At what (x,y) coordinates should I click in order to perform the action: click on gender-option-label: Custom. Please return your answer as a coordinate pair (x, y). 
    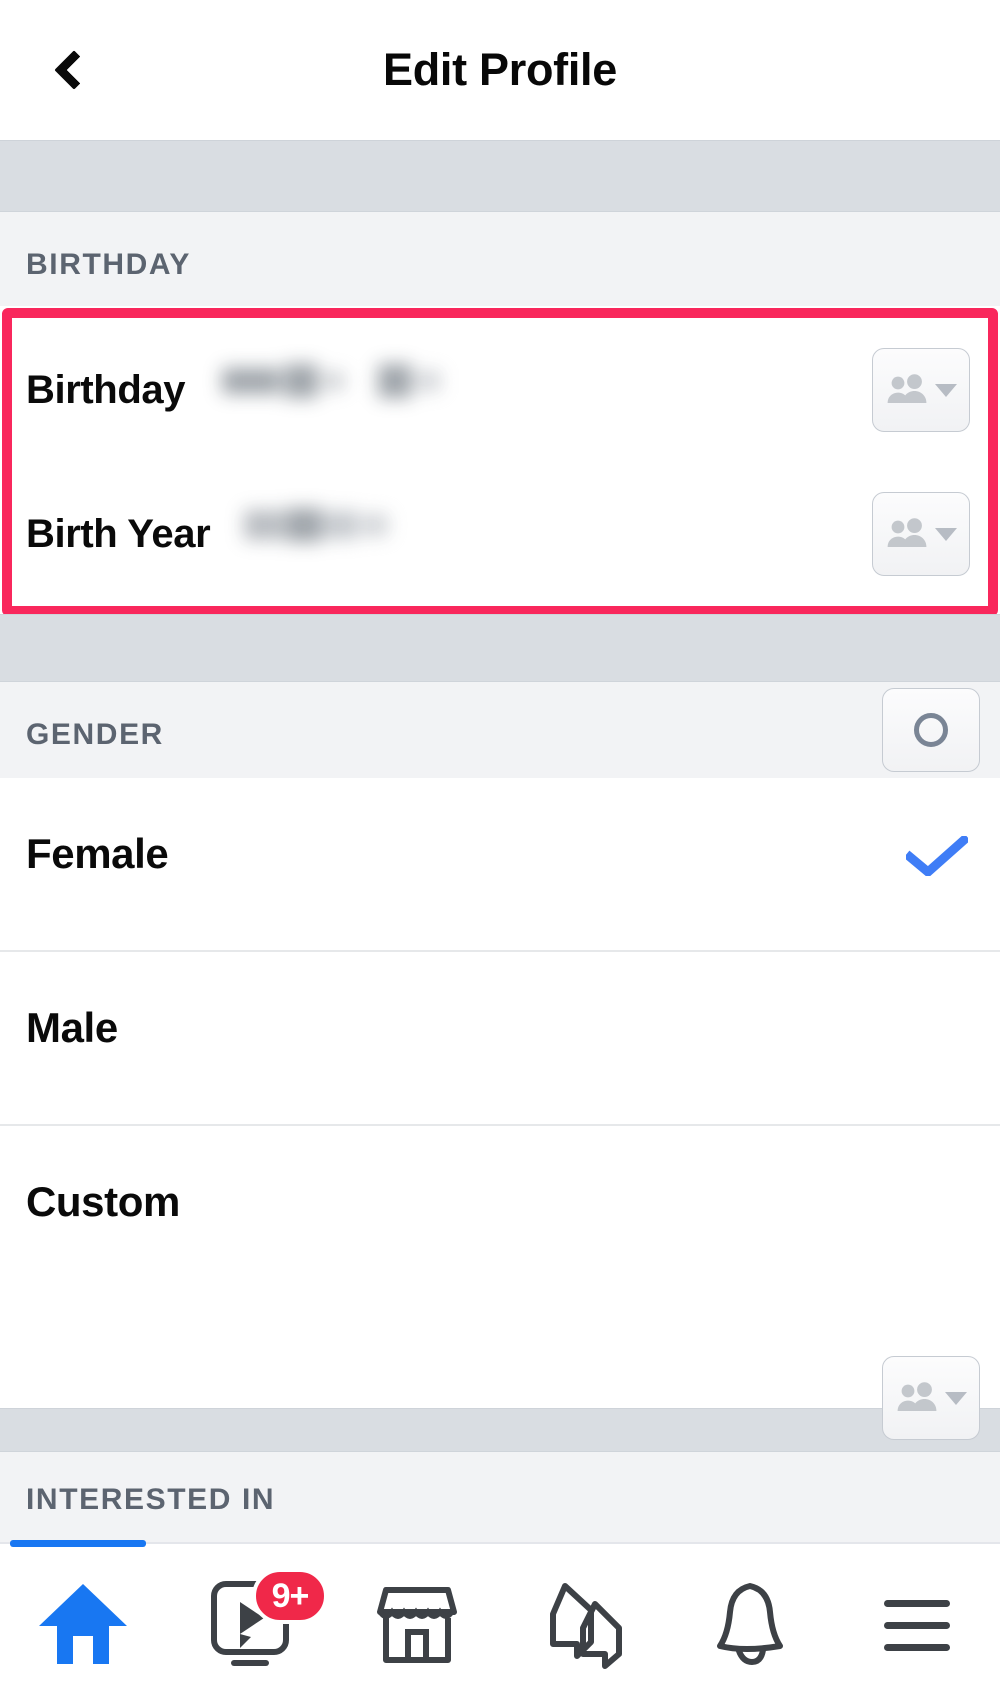
    Looking at the image, I should click on (103, 1201).